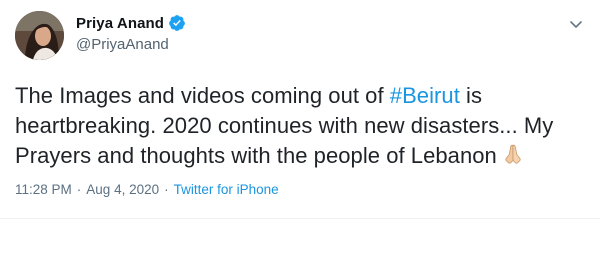 The height and width of the screenshot is (255, 600). I want to click on tweet-text-segment: The Images and videos coming out of, so click(202, 95).